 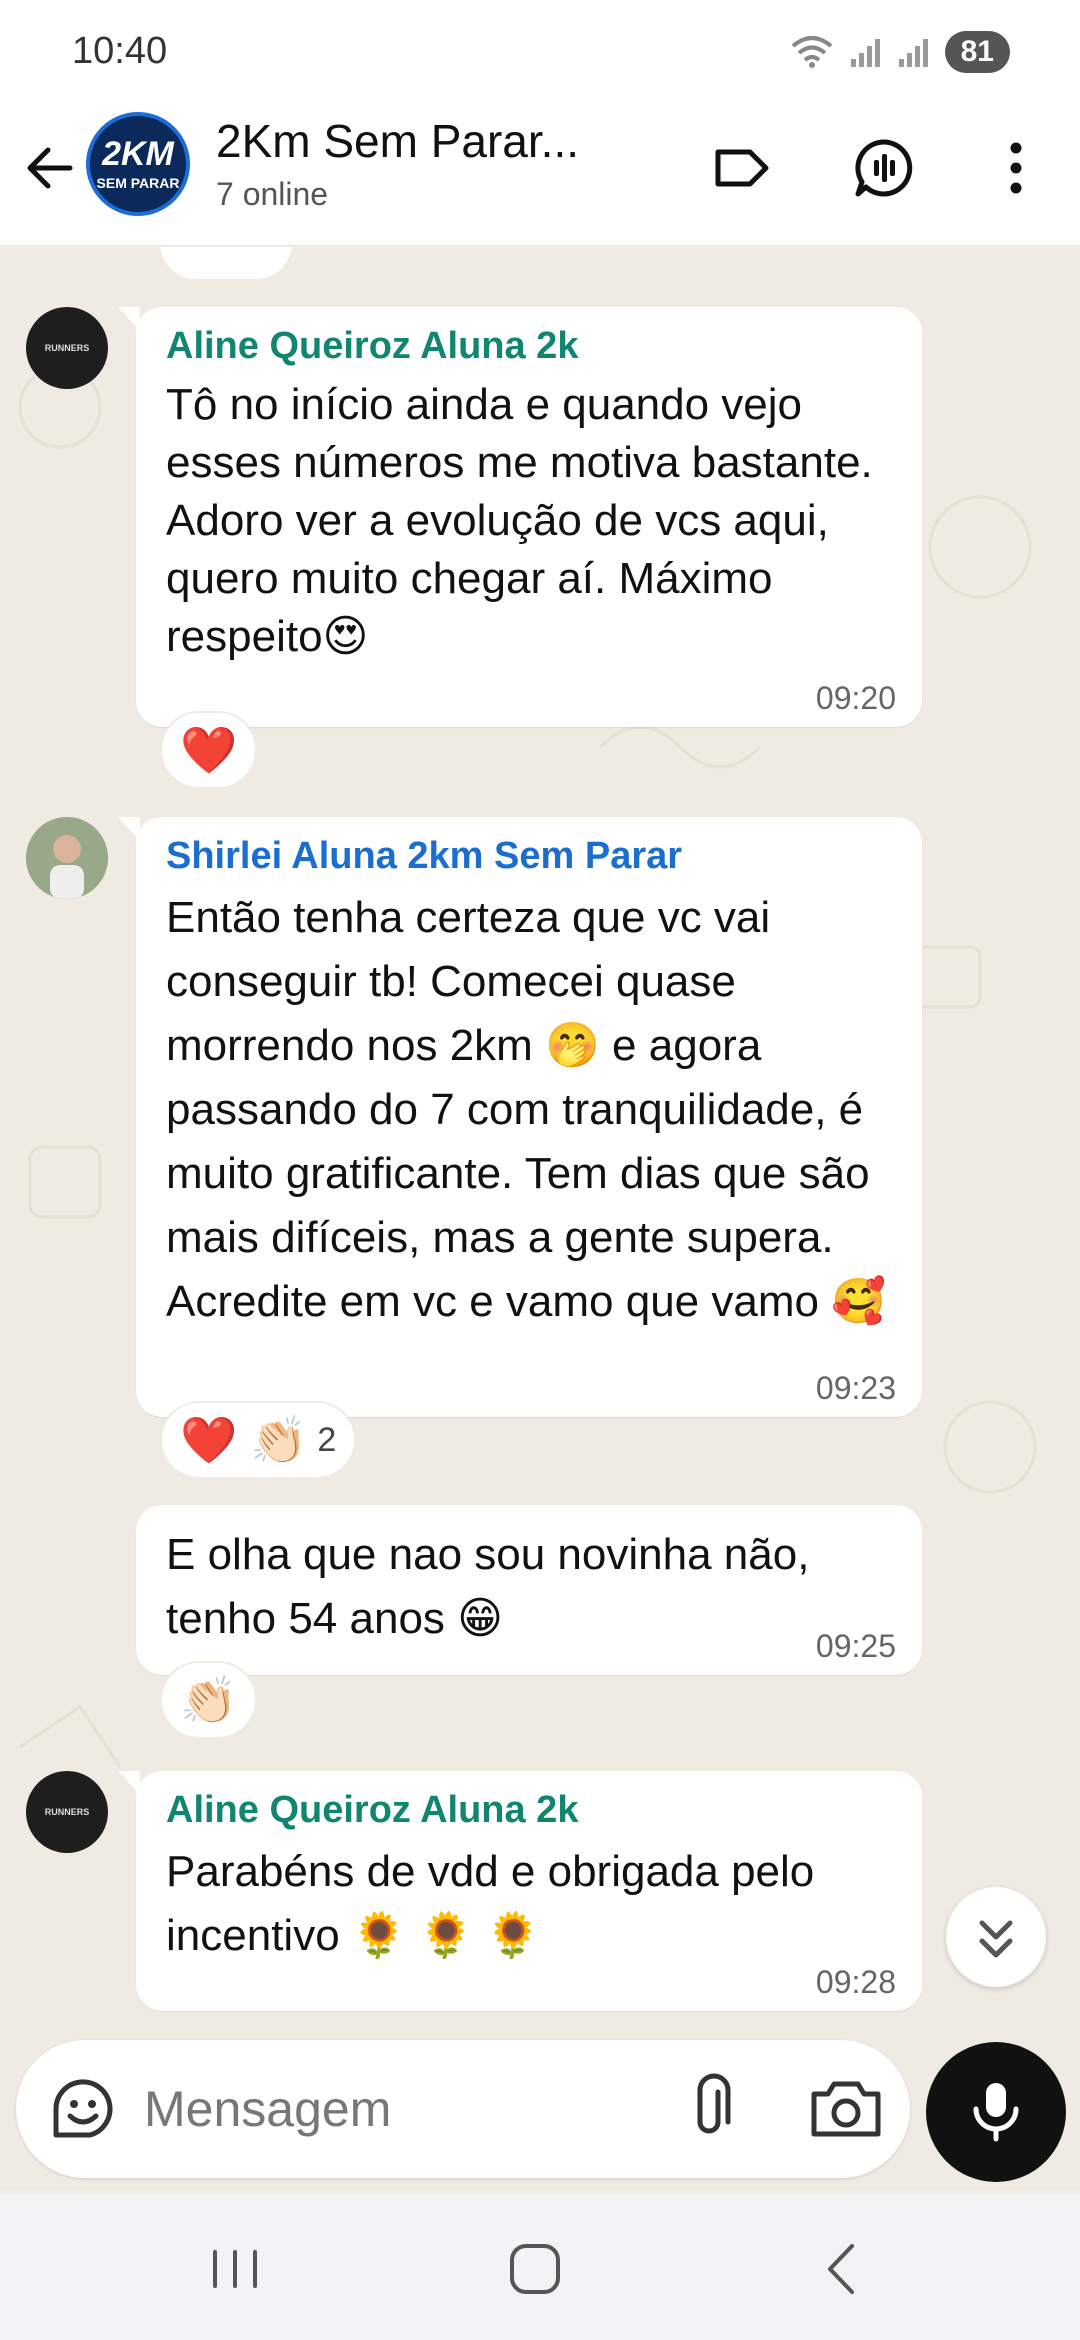 I want to click on mic-icon, so click(x=996, y=2112).